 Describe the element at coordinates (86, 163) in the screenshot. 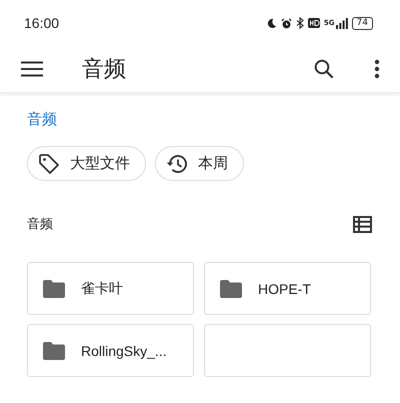

I see `filter-chip: 大型文件` at that location.